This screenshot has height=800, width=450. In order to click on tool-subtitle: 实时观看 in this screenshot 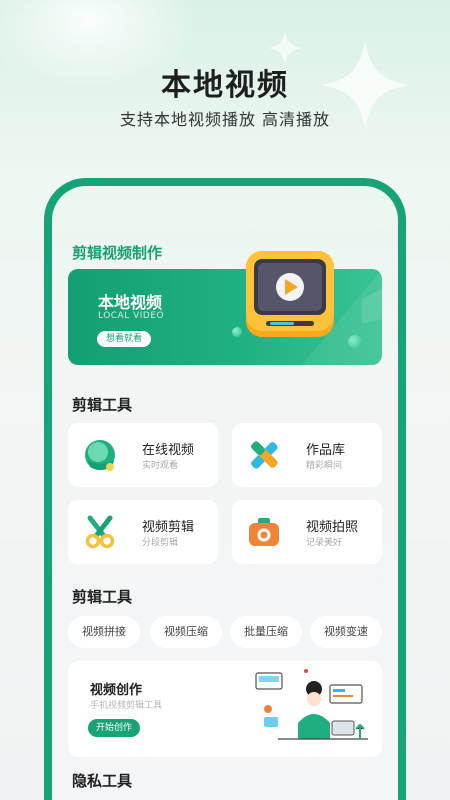, I will do `click(160, 466)`.